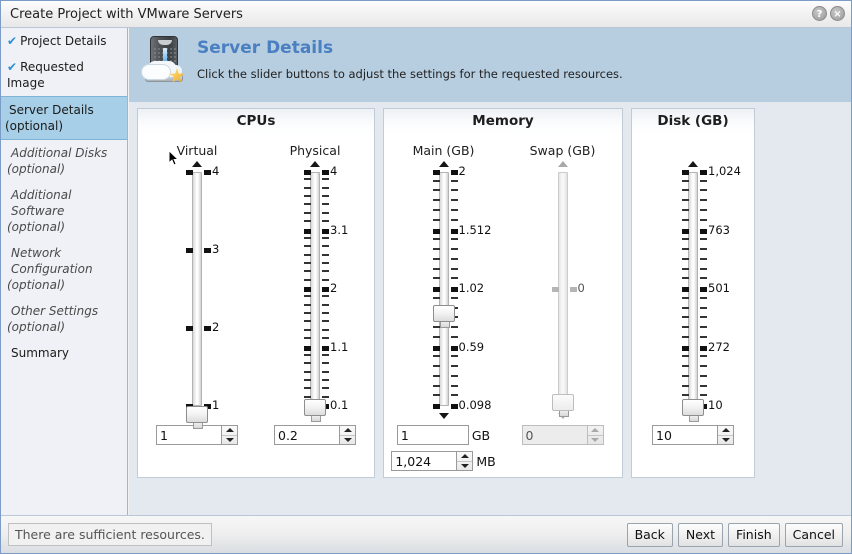  What do you see at coordinates (64, 75) in the screenshot?
I see `sidebar-item-requested-image: ✔ Requested Image` at bounding box center [64, 75].